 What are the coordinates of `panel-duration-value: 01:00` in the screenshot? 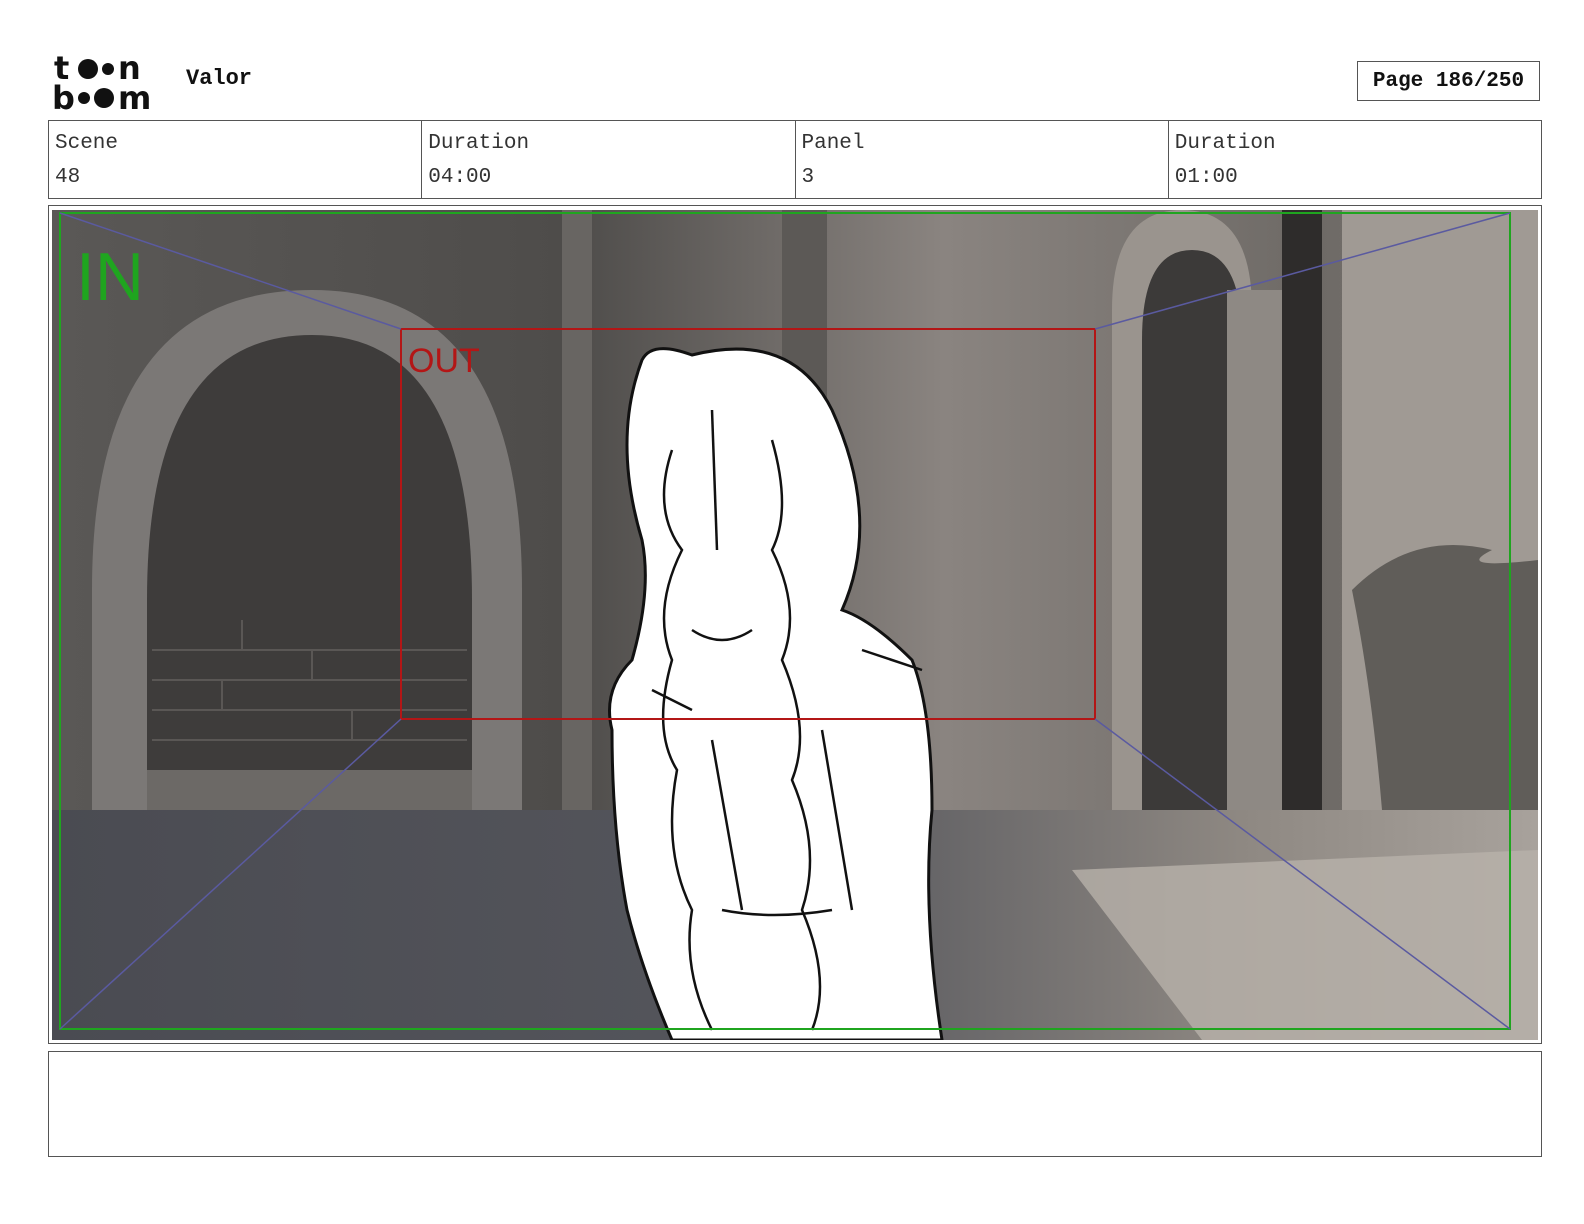 It's located at (1206, 177).